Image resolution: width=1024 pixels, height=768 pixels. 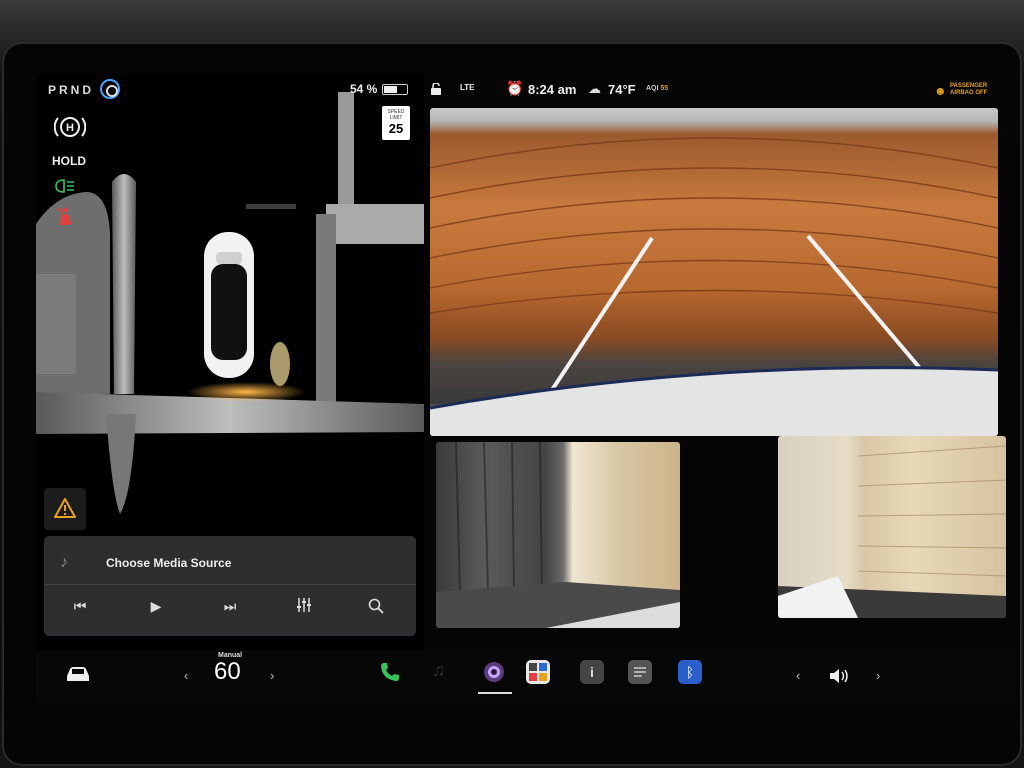 I want to click on media-player: ♪ Choose Media Source ⏮ ▶ ⏭, so click(x=230, y=586).